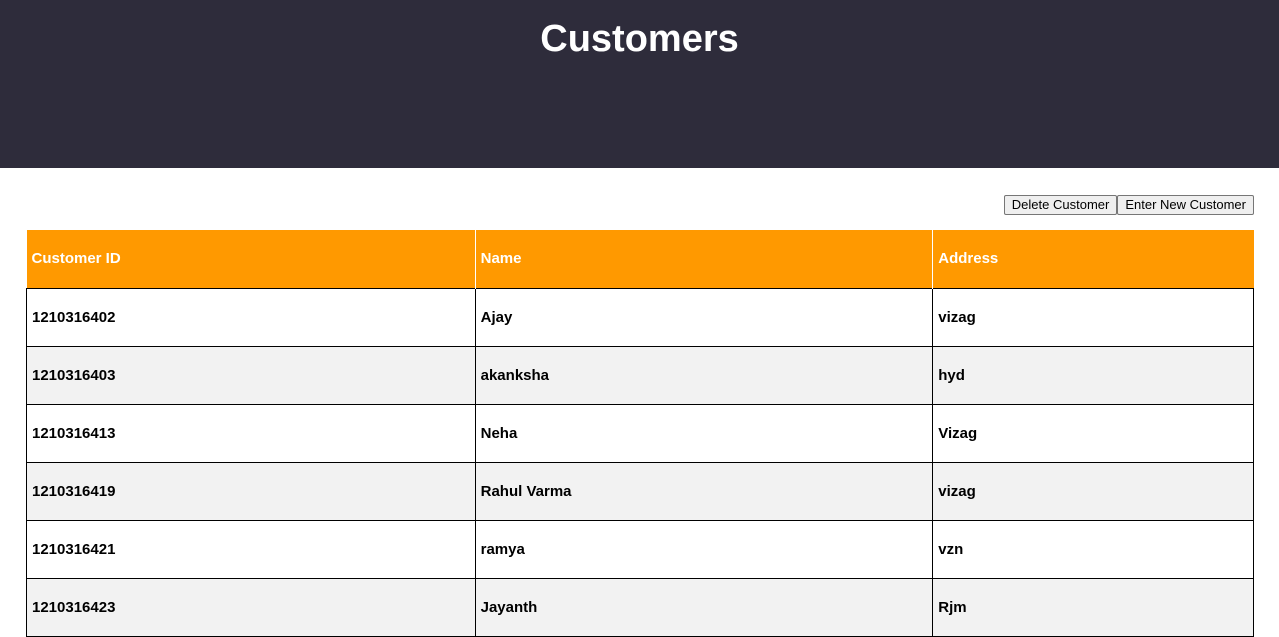 The width and height of the screenshot is (1279, 637). What do you see at coordinates (704, 549) in the screenshot?
I see `cell-name: ramya` at bounding box center [704, 549].